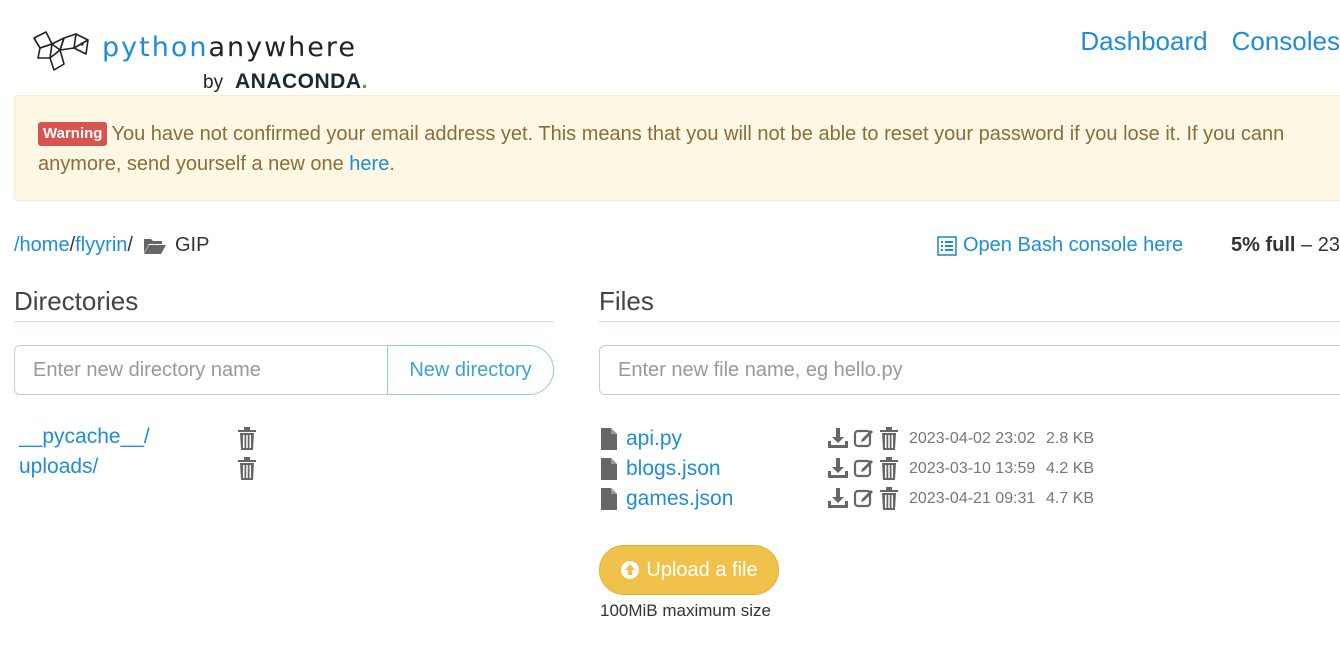 Image resolution: width=1340 pixels, height=663 pixels. What do you see at coordinates (141, 470) in the screenshot?
I see `list-item: uploads/` at bounding box center [141, 470].